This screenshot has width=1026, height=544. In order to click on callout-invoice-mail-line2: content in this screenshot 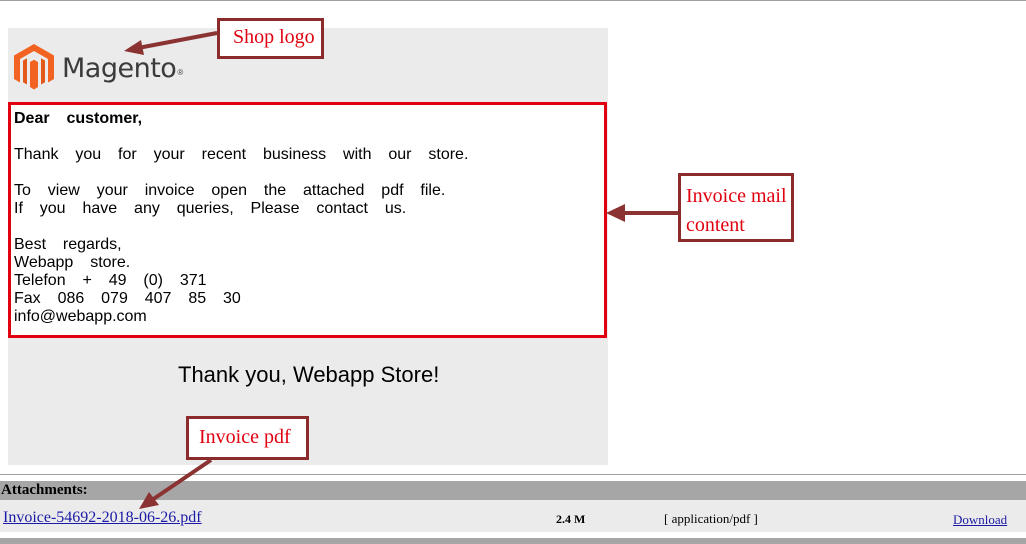, I will do `click(715, 225)`.